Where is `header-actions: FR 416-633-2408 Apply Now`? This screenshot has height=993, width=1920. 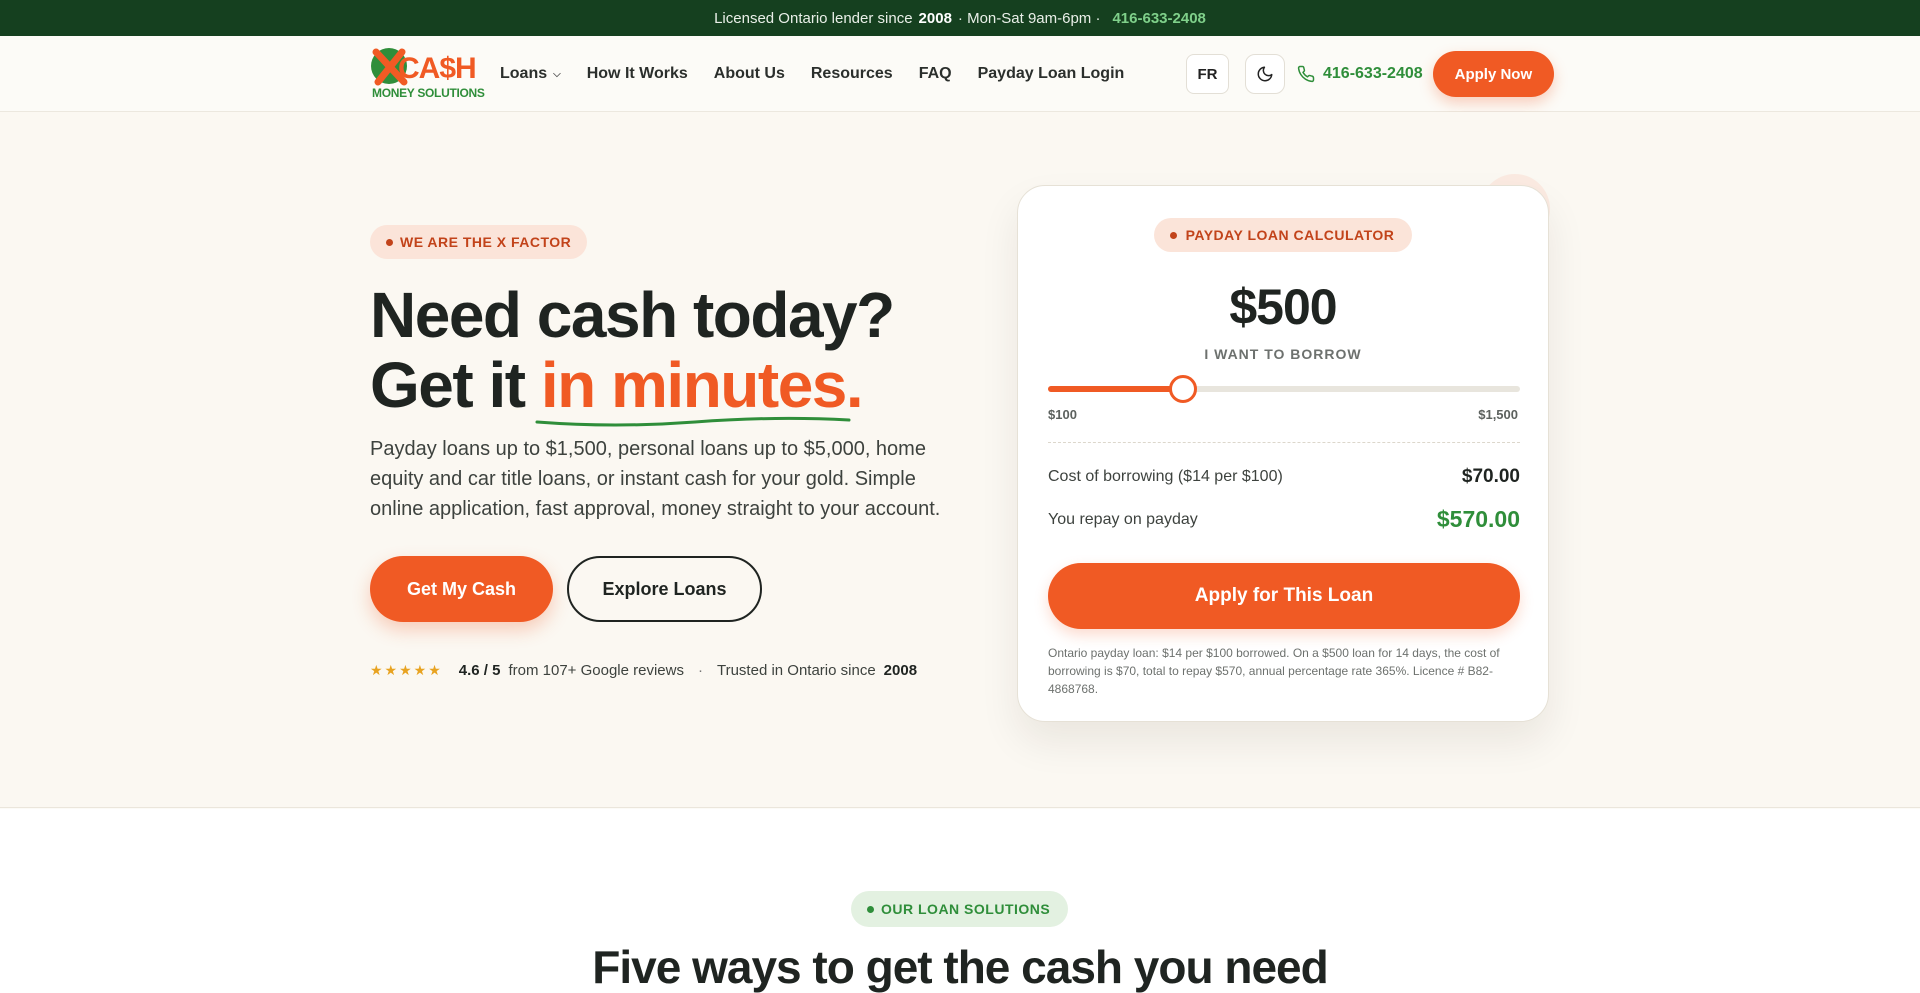 header-actions: FR 416-633-2408 Apply Now is located at coordinates (1370, 74).